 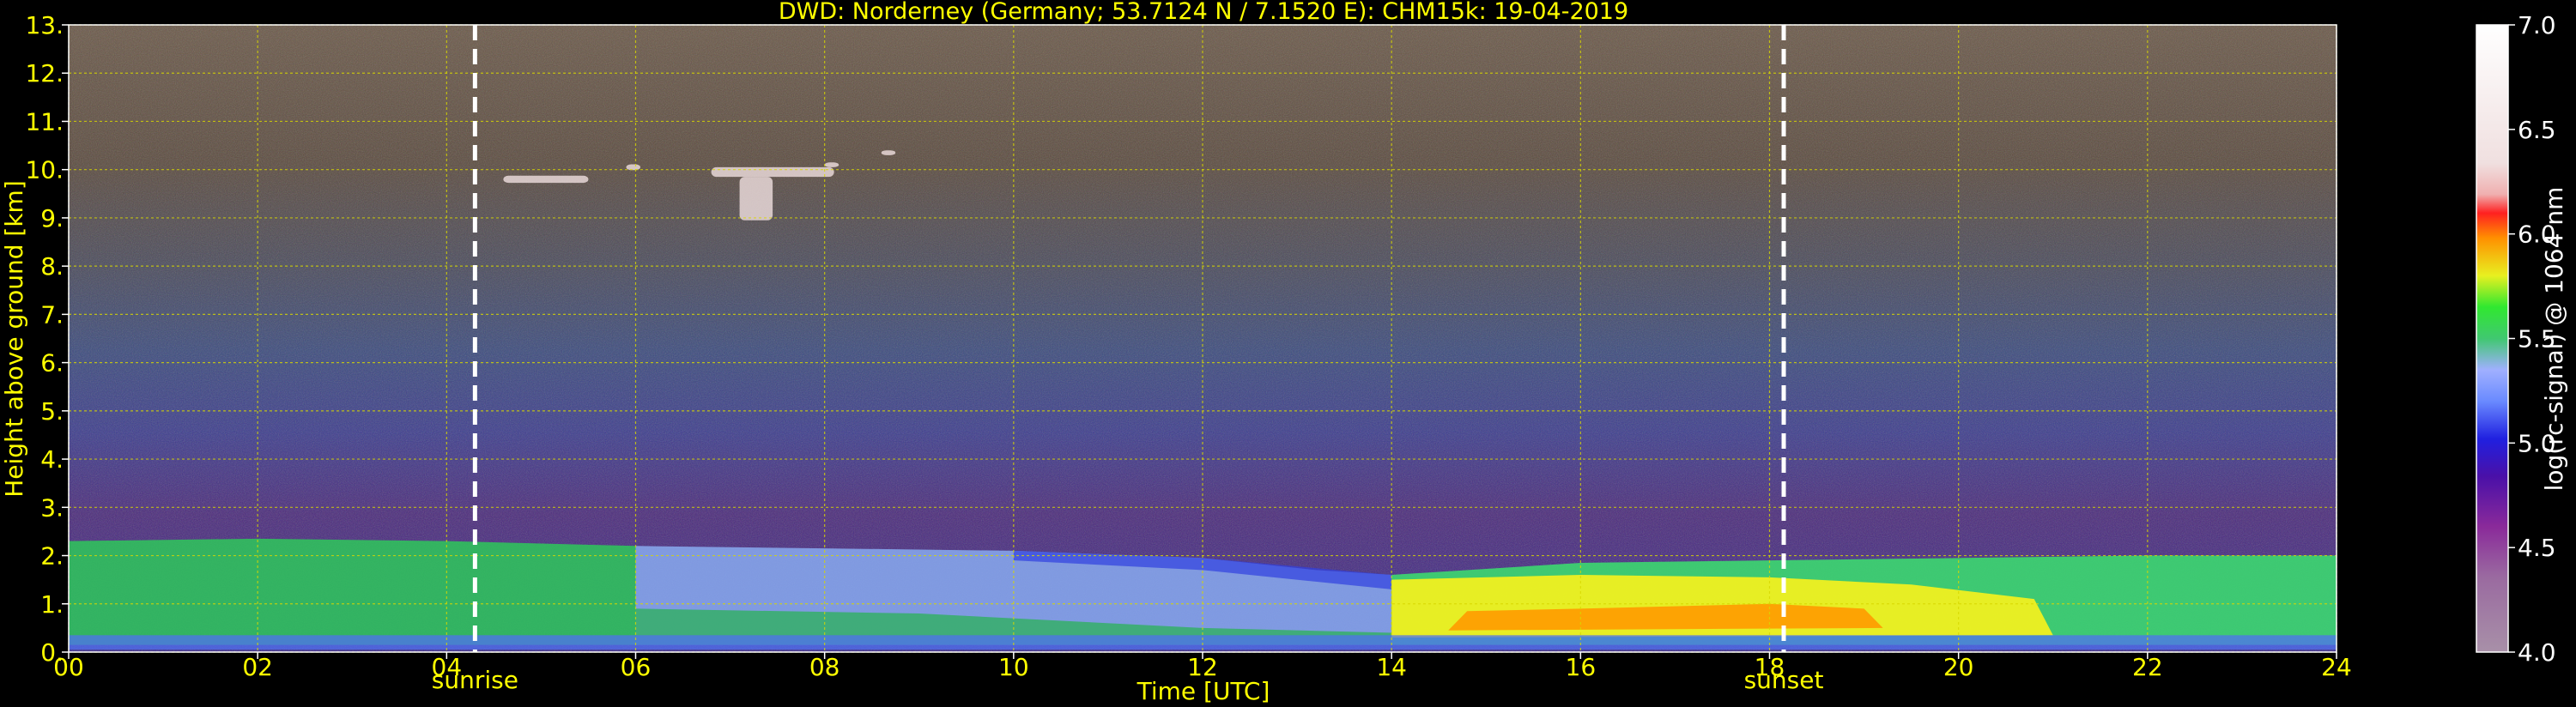 I want to click on y-tick-label: 5., so click(x=52, y=411).